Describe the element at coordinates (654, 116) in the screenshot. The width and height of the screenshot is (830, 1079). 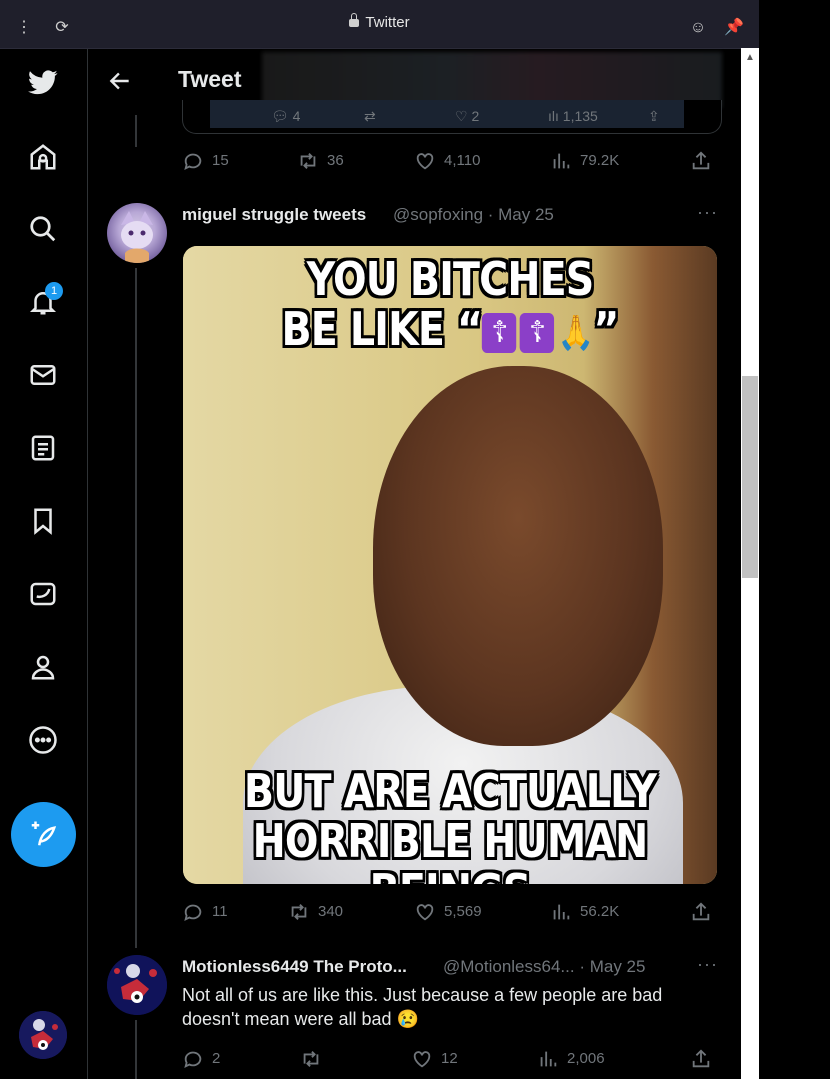
I see `quoted-share-icon: ⇪` at that location.